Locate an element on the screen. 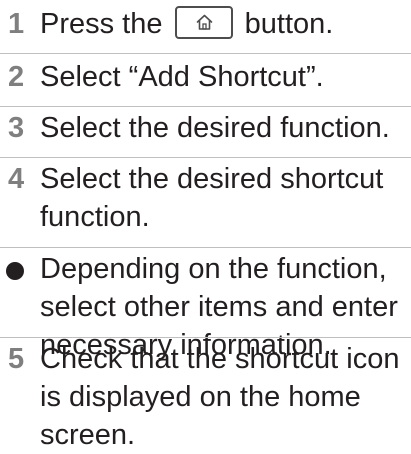 The width and height of the screenshot is (411, 454). step-number: 2 is located at coordinates (16, 77).